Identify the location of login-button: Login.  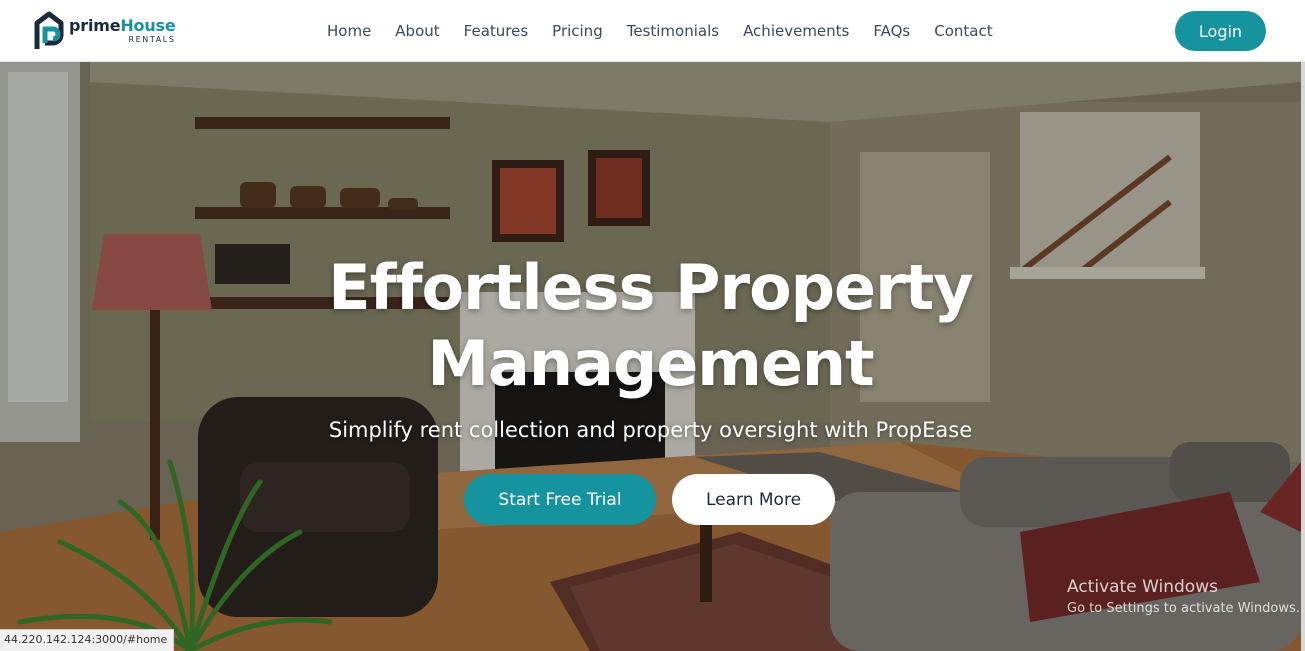
(1220, 31).